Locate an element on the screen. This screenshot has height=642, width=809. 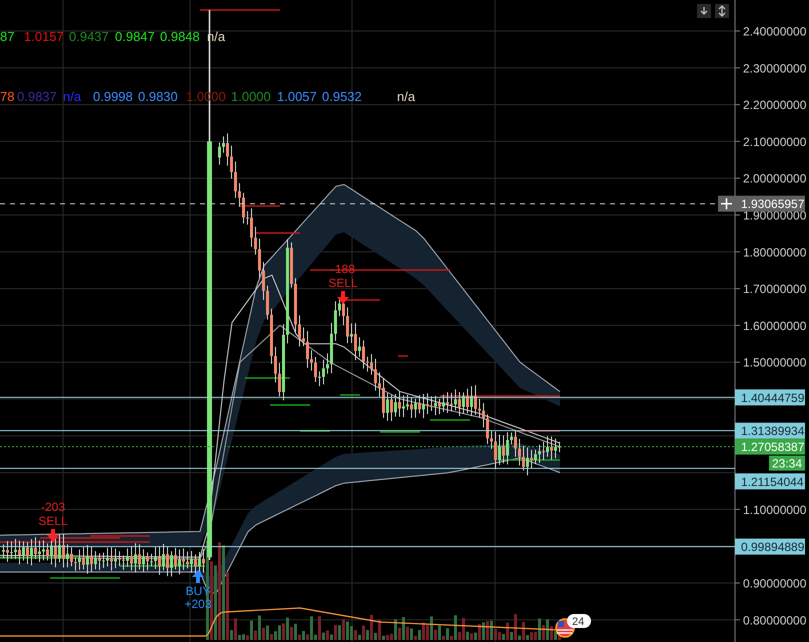
axis-label: 2.10000000 is located at coordinates (774, 141).